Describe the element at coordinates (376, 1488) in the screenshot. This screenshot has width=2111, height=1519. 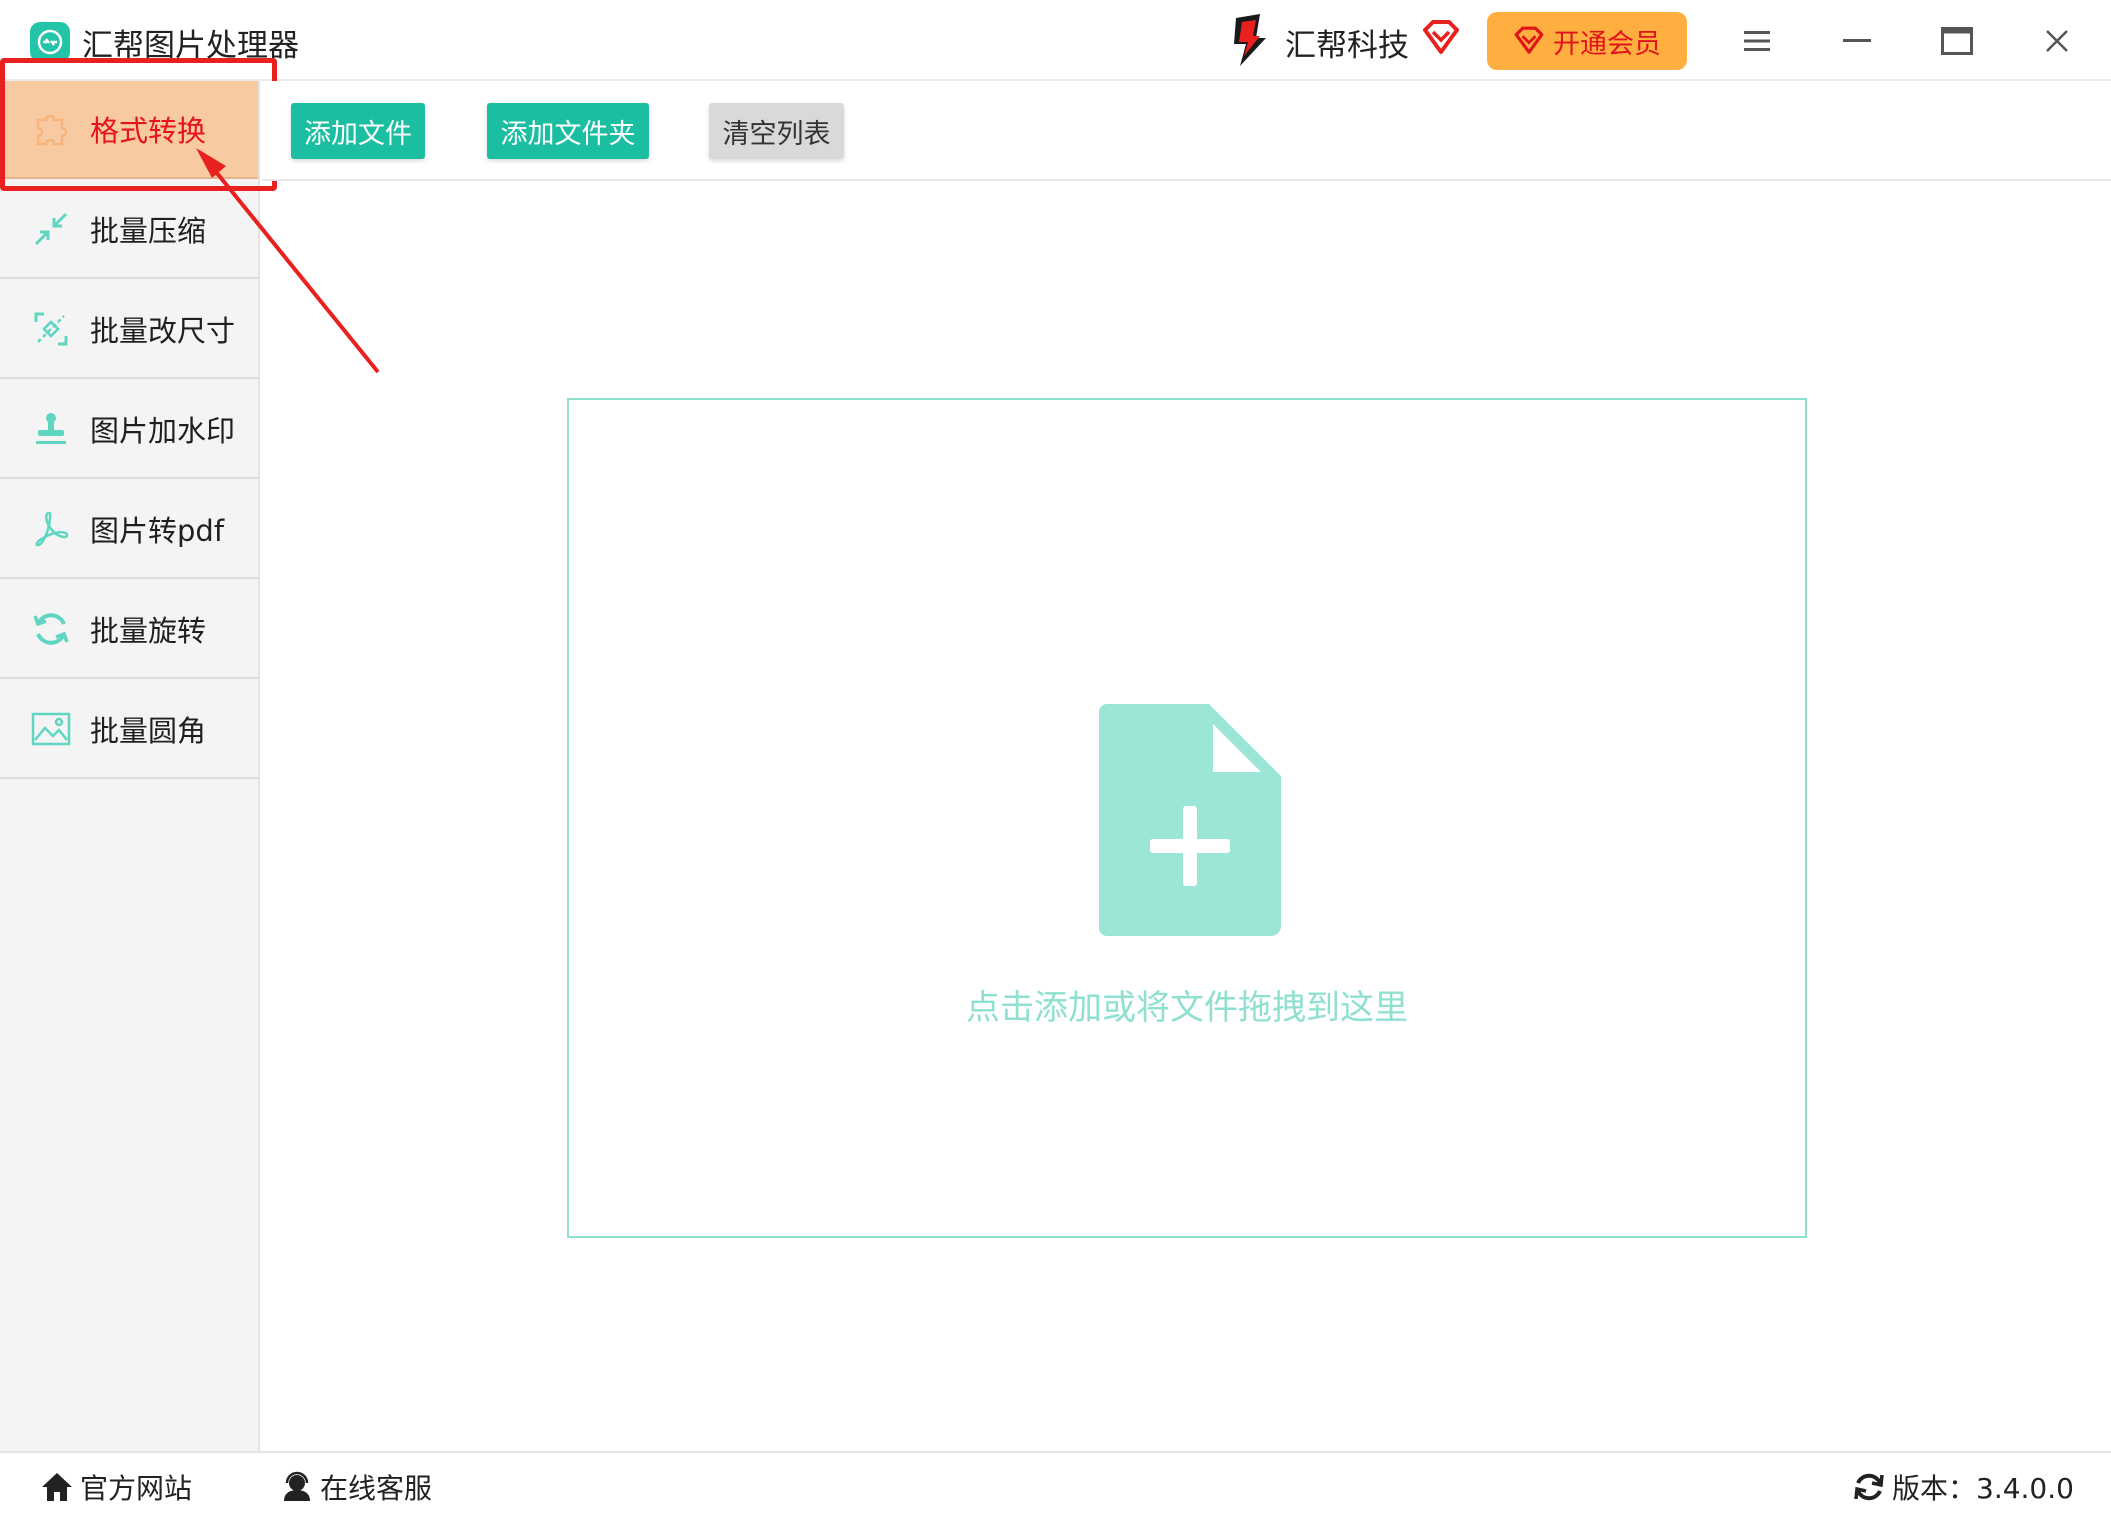
I see `online-support-label: 在线客服` at that location.